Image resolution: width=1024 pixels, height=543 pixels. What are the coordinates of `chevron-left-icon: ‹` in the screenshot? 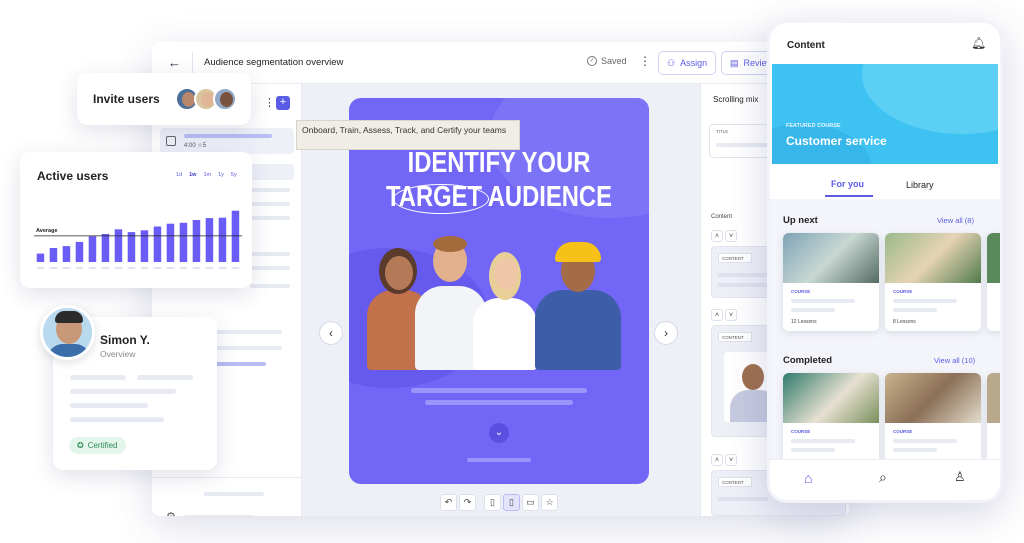 It's located at (331, 333).